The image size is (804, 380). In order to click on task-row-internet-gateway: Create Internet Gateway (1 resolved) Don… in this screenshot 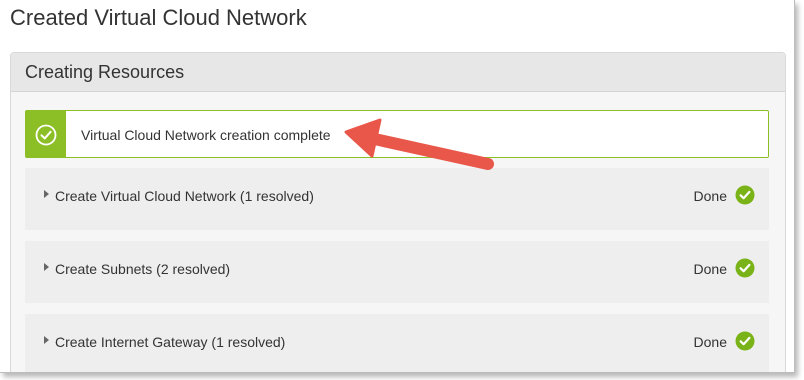, I will do `click(397, 343)`.